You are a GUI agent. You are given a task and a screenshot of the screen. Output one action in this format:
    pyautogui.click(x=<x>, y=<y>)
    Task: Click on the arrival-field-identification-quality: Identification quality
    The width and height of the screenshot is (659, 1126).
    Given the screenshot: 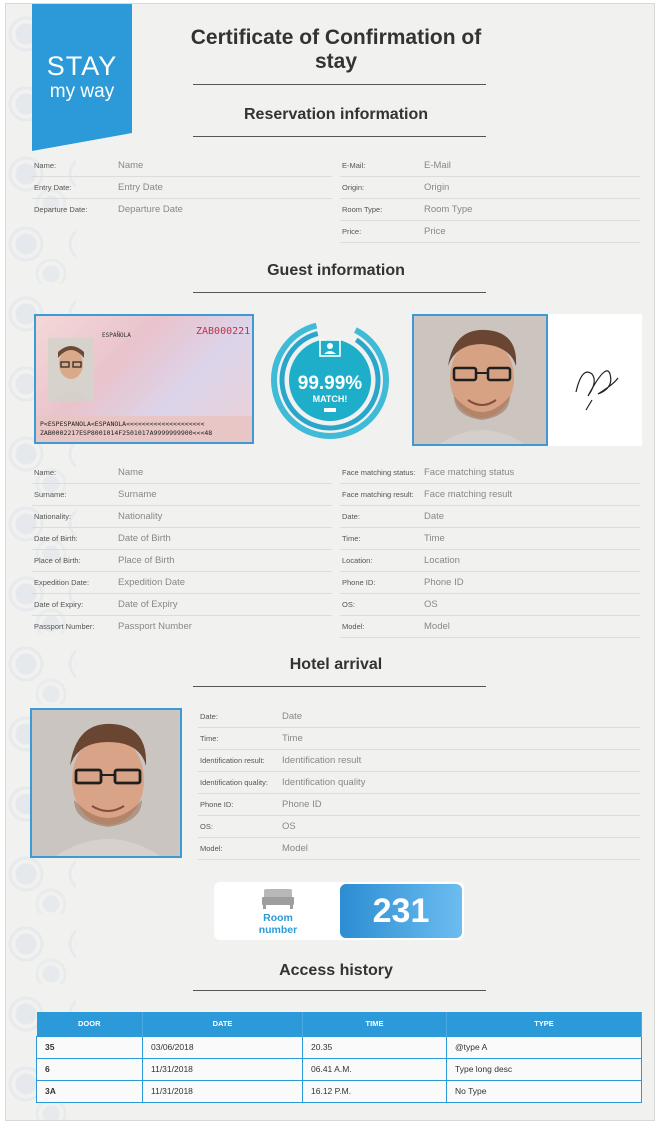 What is the action you would take?
    pyautogui.click(x=419, y=783)
    